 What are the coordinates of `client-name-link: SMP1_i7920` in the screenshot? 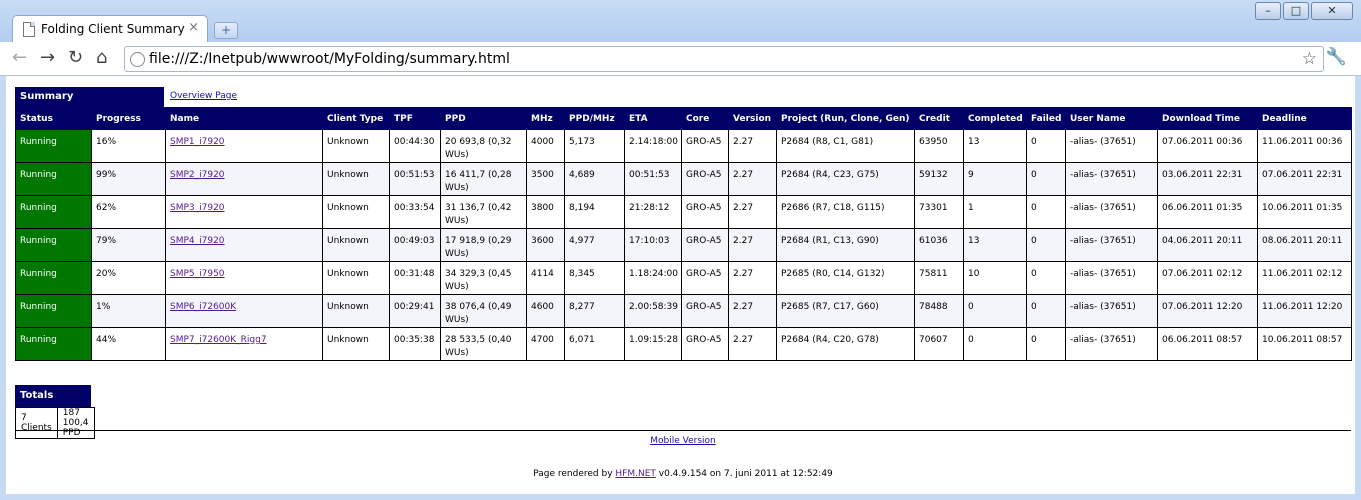 It's located at (197, 142).